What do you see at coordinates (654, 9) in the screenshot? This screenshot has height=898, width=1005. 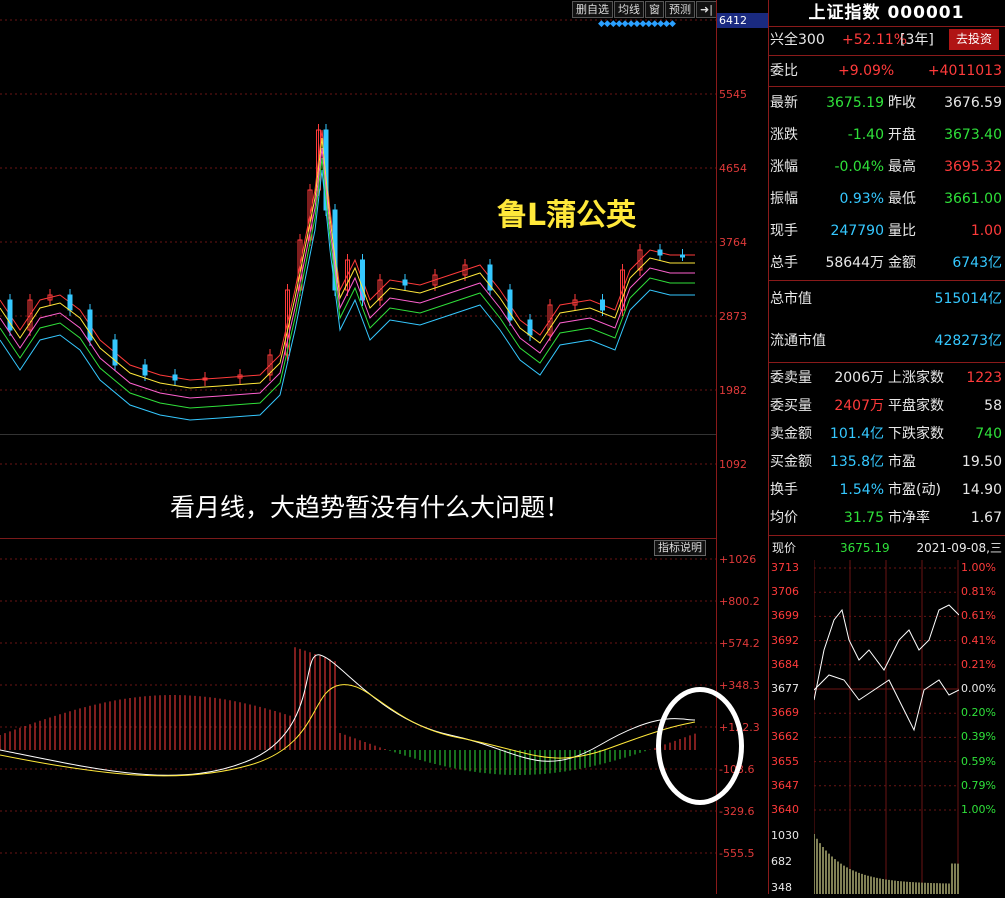 I see `window-button: 窗` at bounding box center [654, 9].